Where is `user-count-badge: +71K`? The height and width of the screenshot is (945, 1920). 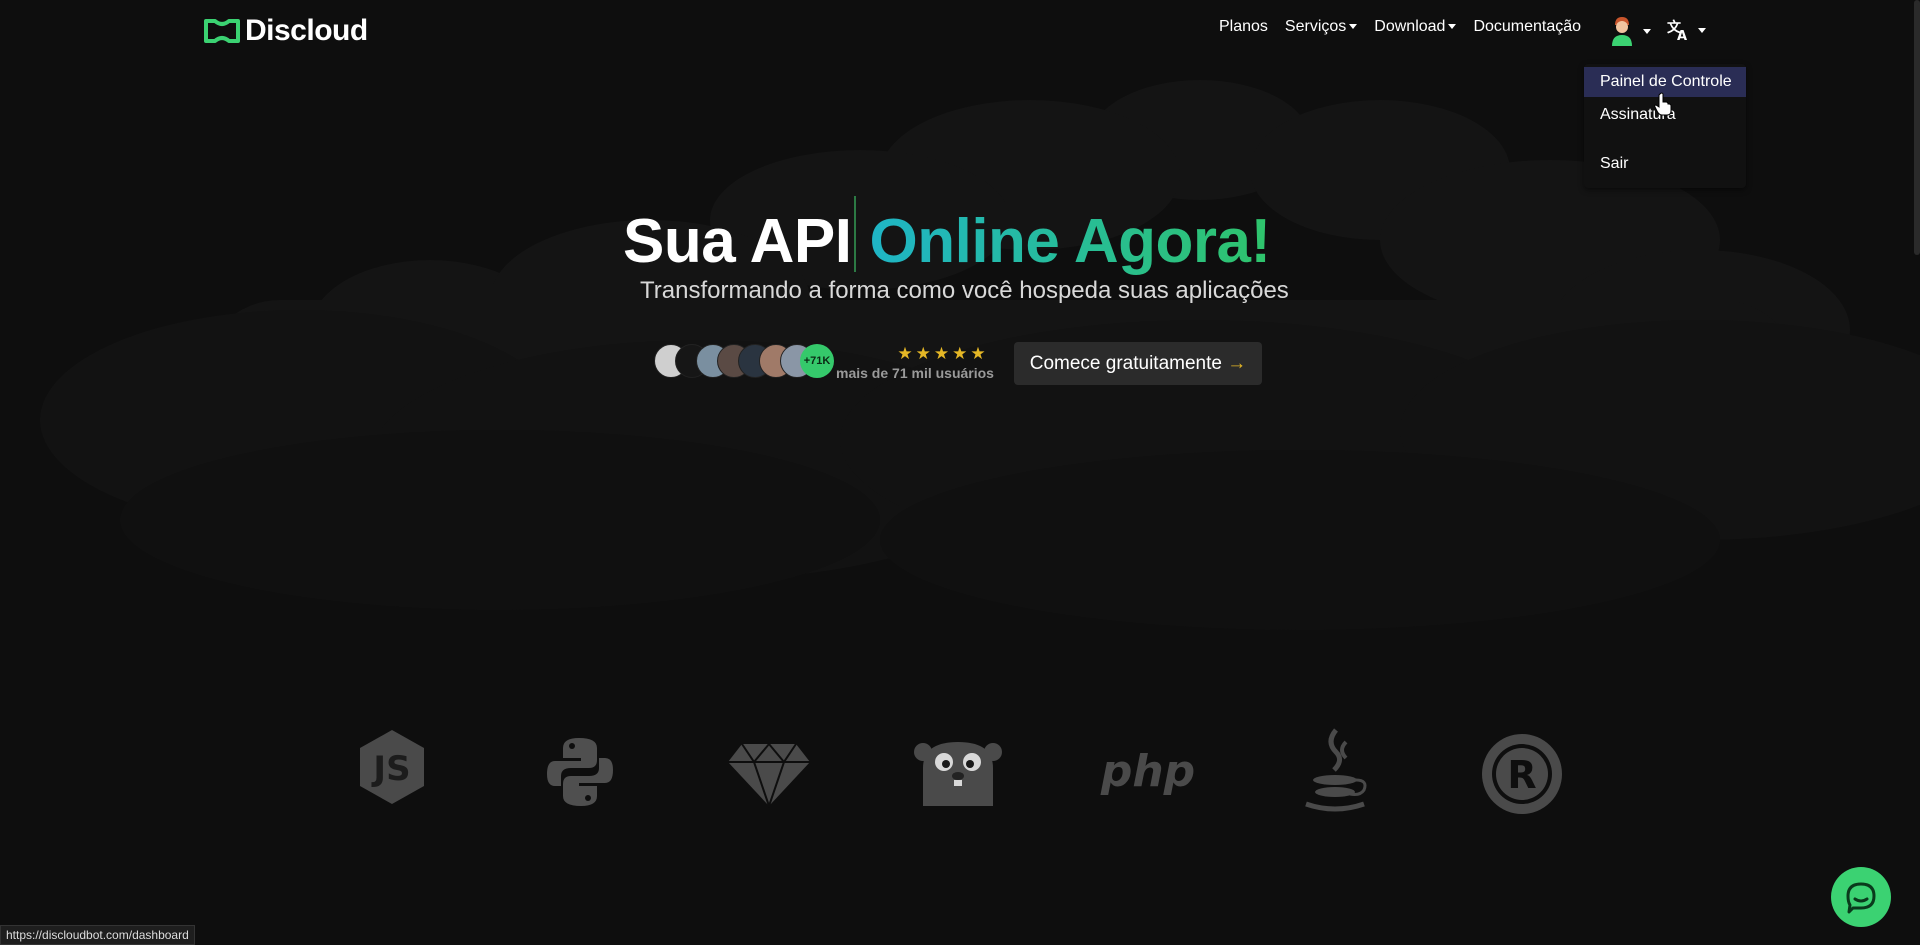 user-count-badge: +71K is located at coordinates (817, 361).